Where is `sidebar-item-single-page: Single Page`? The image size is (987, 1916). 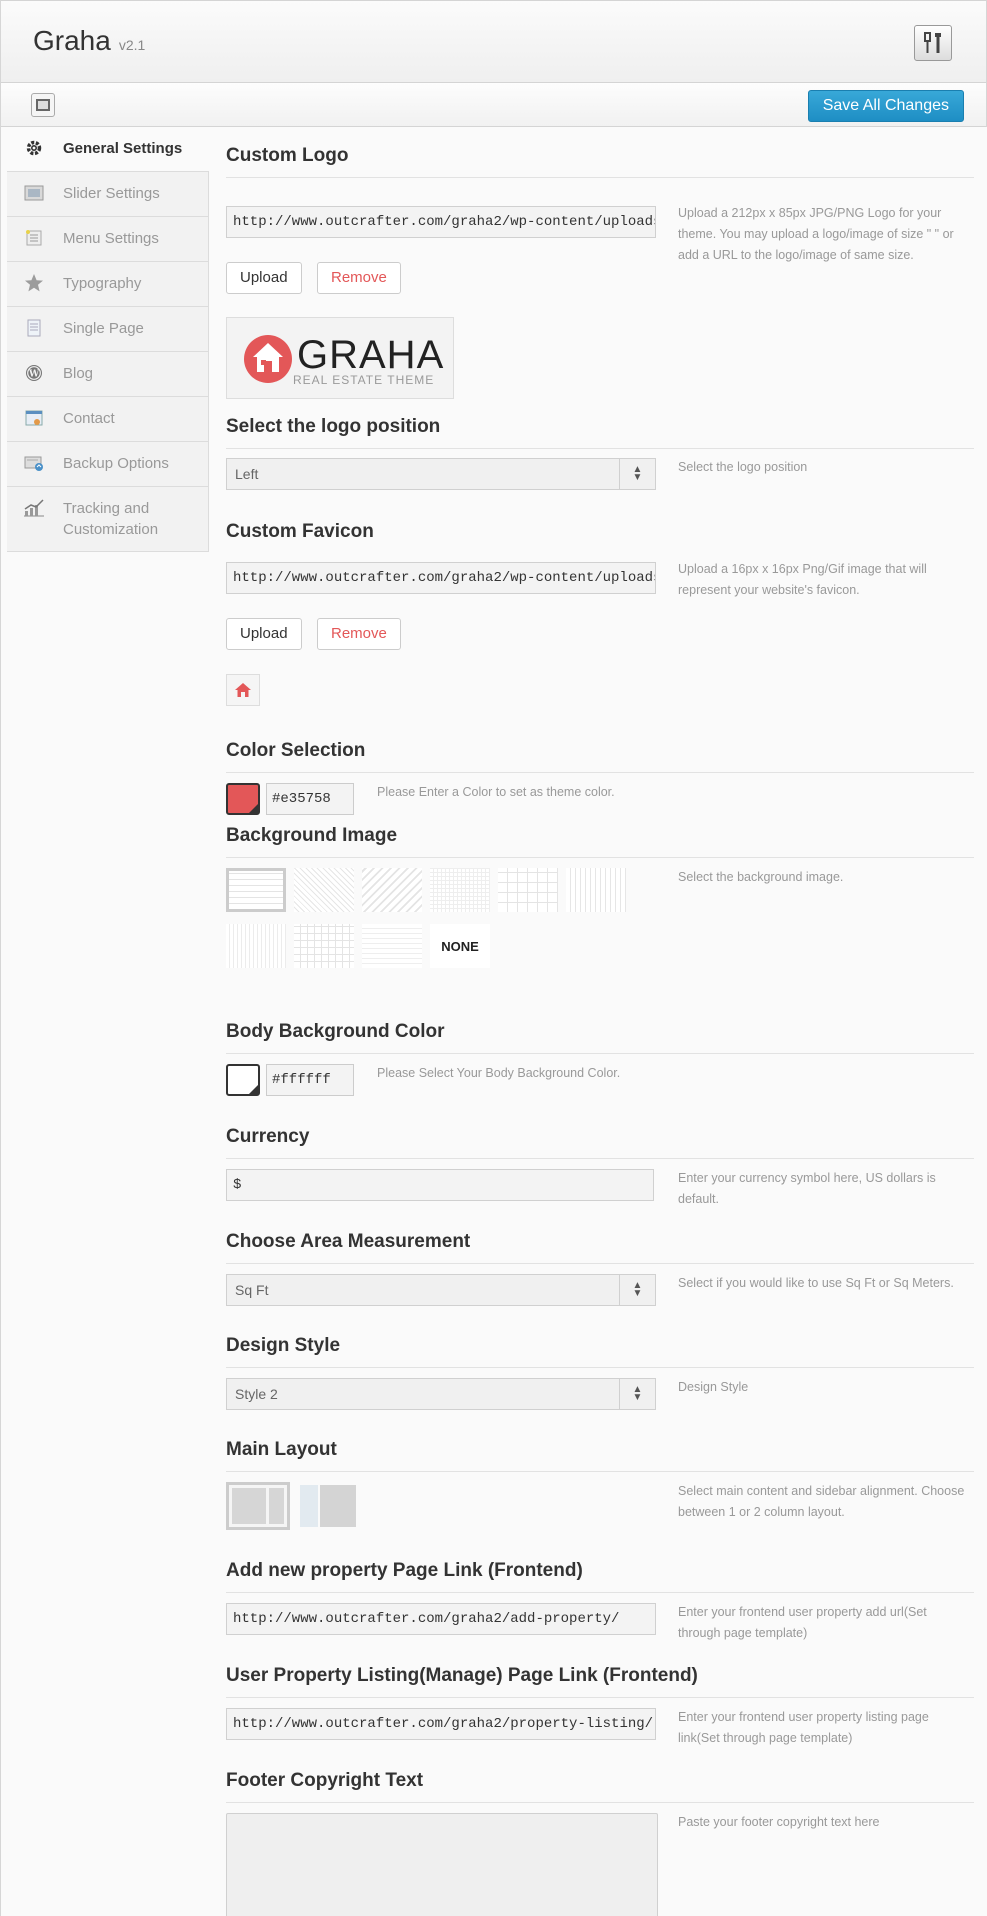
sidebar-item-single-page: Single Page is located at coordinates (107, 329).